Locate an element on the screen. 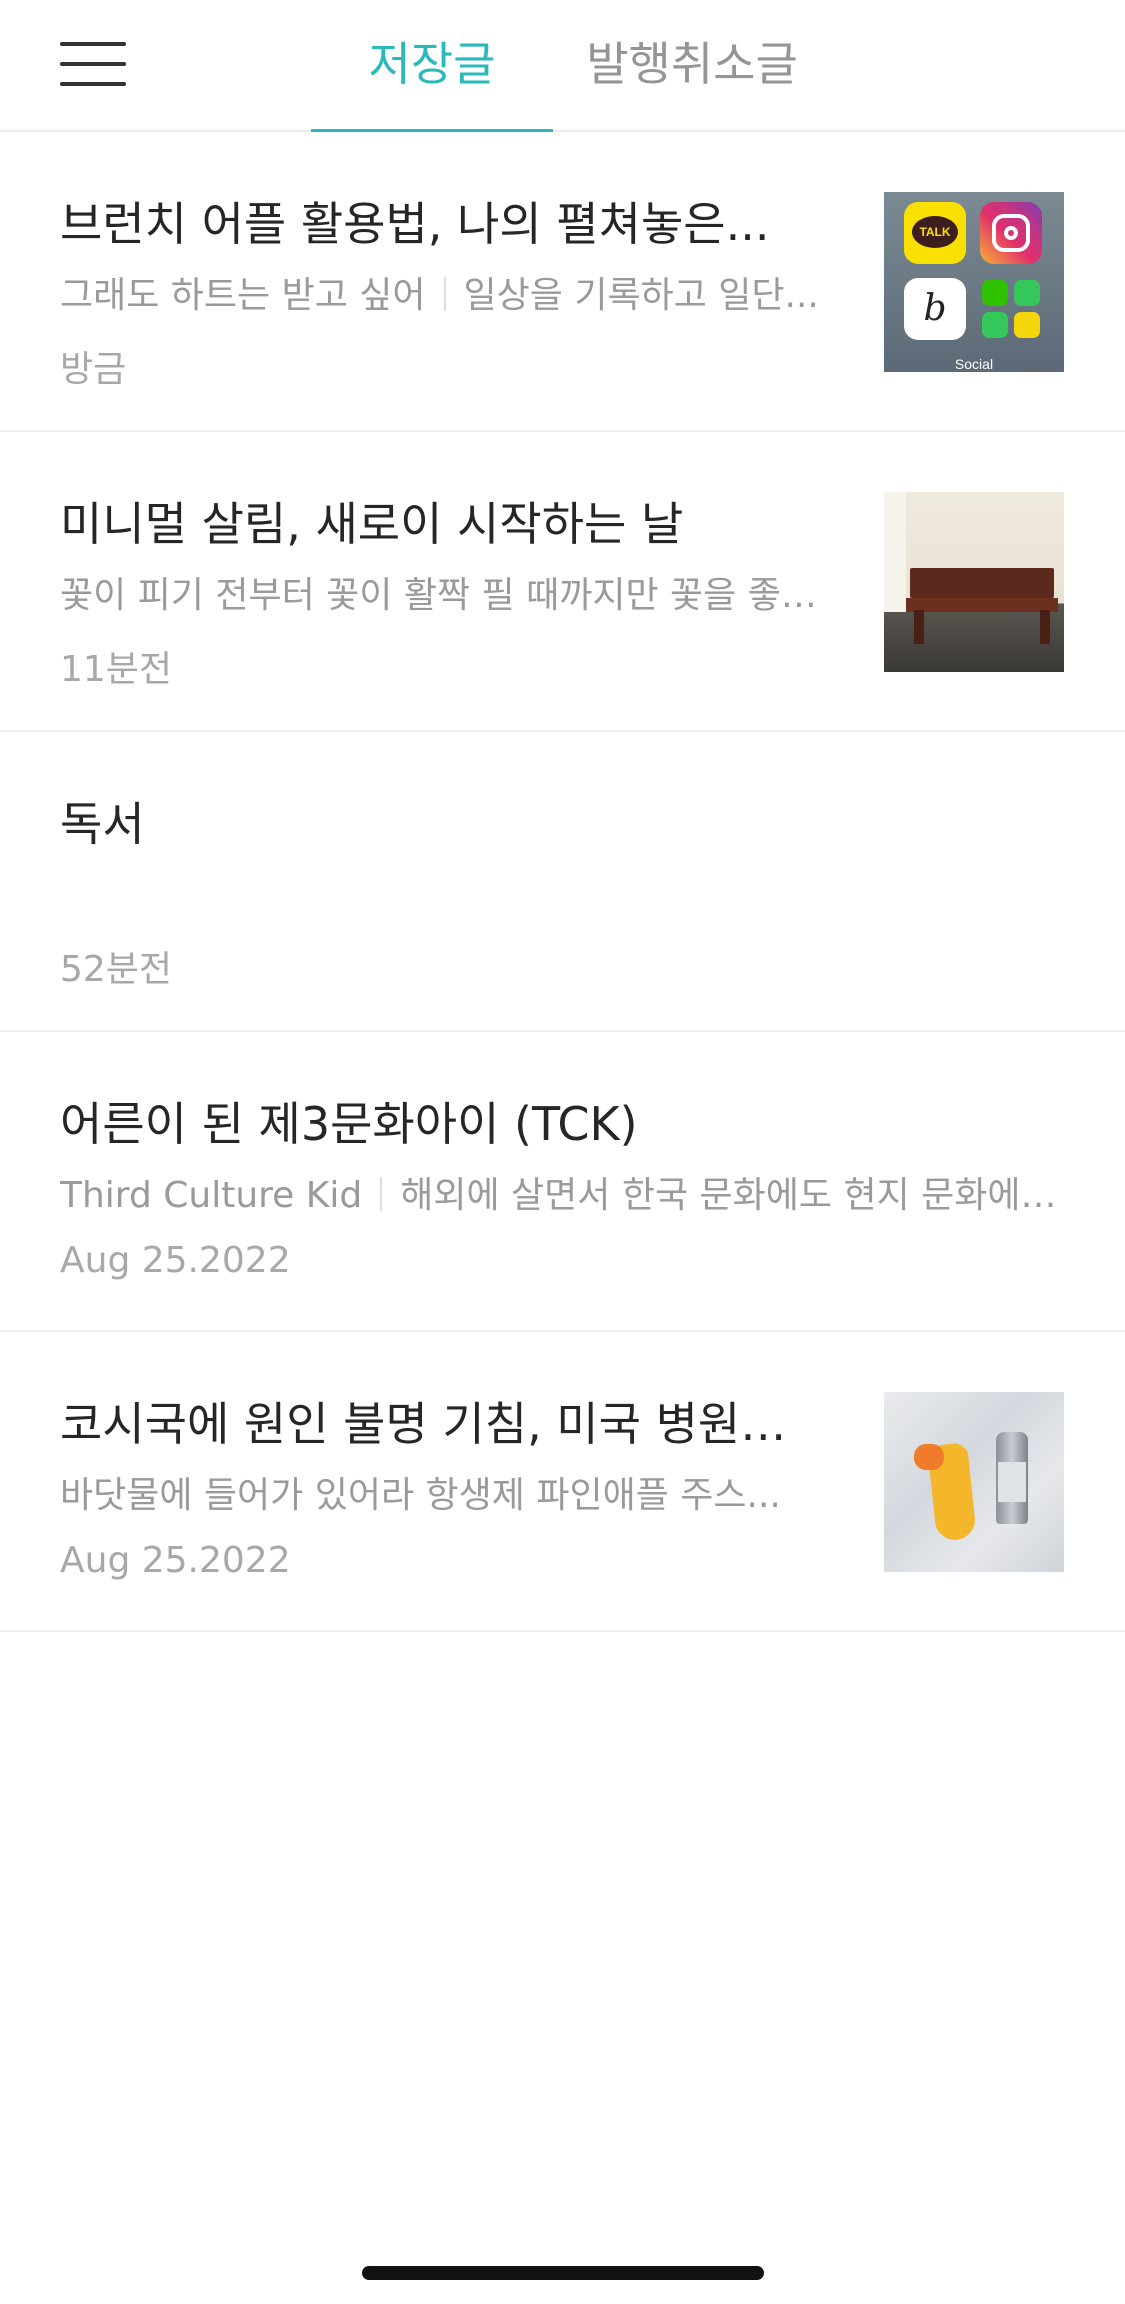  top-bar: 저장글 발행취소글 is located at coordinates (562, 66).